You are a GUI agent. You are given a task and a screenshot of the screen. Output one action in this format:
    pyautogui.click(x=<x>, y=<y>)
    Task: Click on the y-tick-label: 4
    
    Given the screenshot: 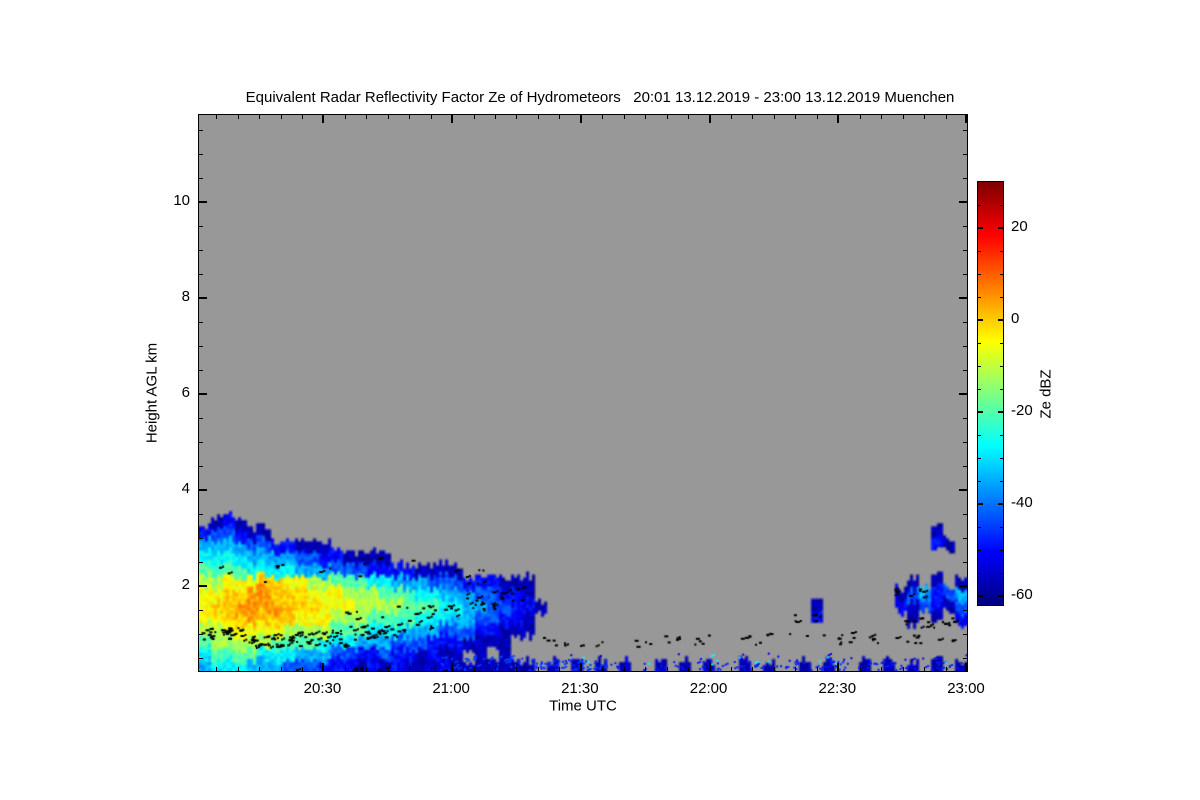 What is the action you would take?
    pyautogui.click(x=185, y=488)
    